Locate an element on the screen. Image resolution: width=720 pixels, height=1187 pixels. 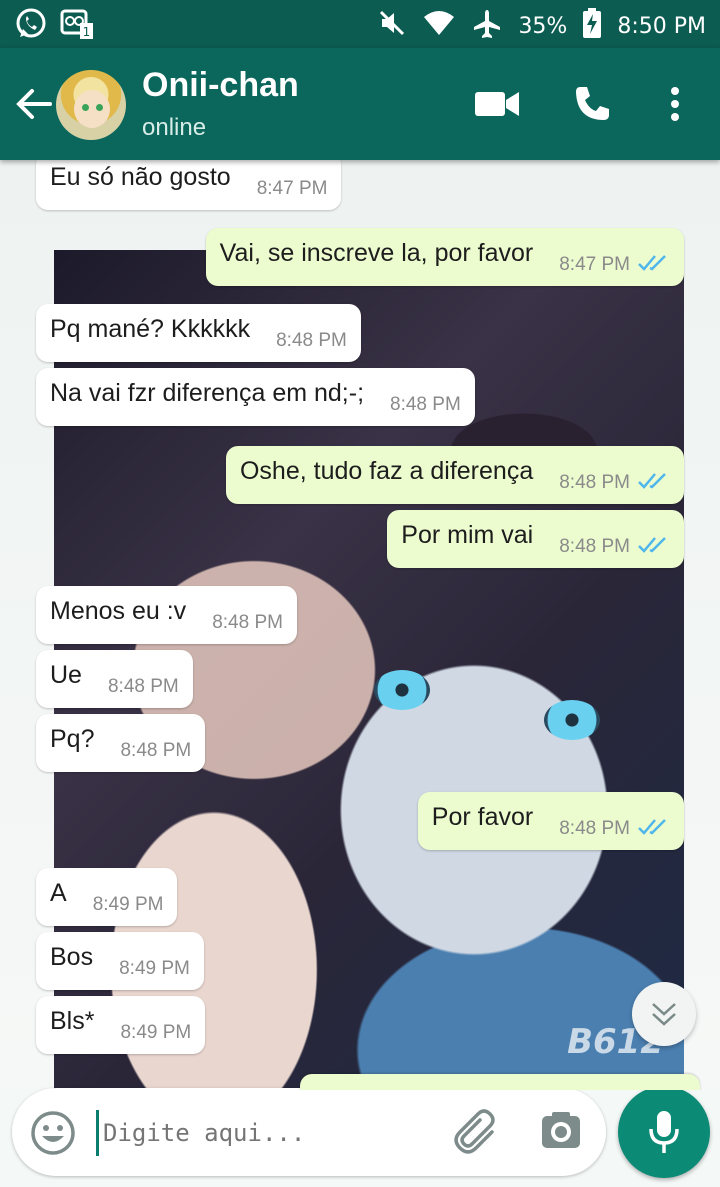
contact-name: Onii-chan is located at coordinates (220, 85).